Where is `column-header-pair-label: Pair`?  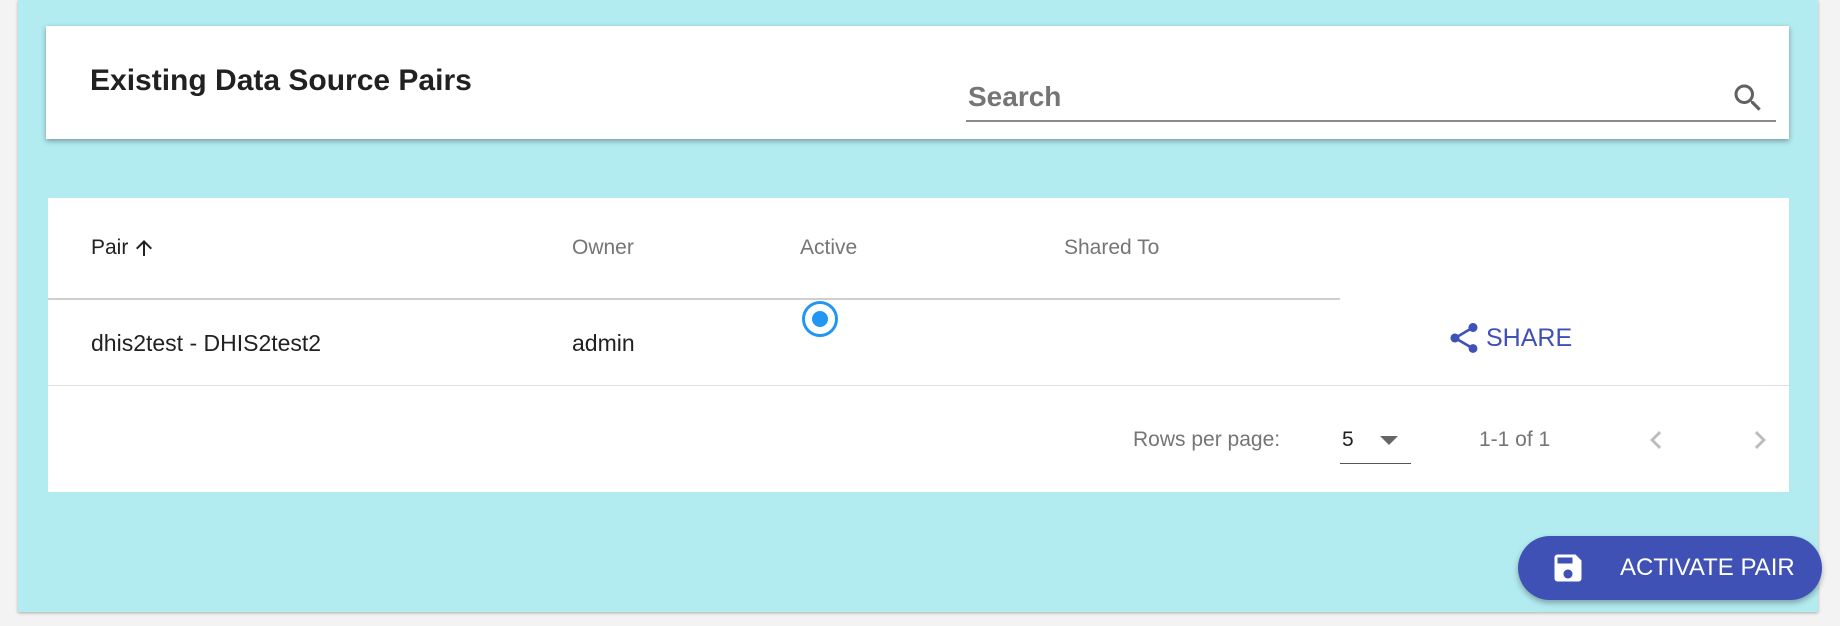
column-header-pair-label: Pair is located at coordinates (110, 247).